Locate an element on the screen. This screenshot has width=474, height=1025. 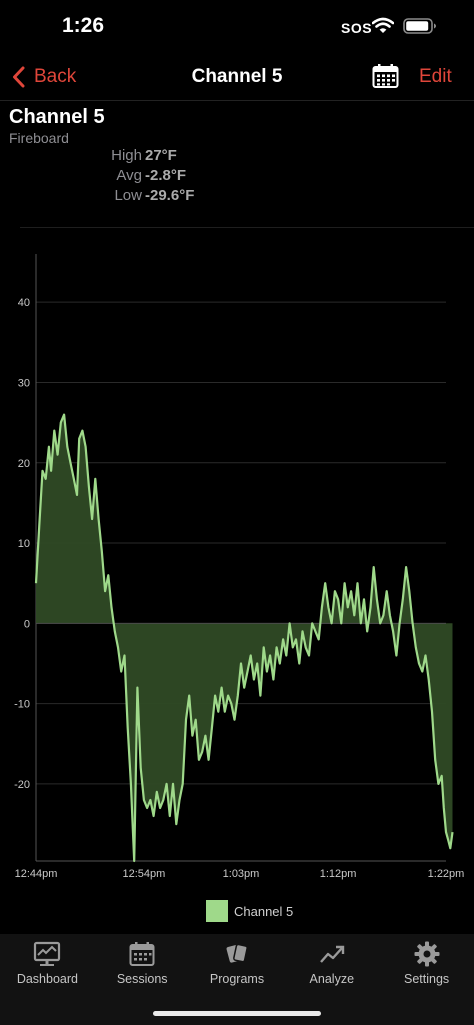
channel-subtitle: Fireboard is located at coordinates (39, 138).